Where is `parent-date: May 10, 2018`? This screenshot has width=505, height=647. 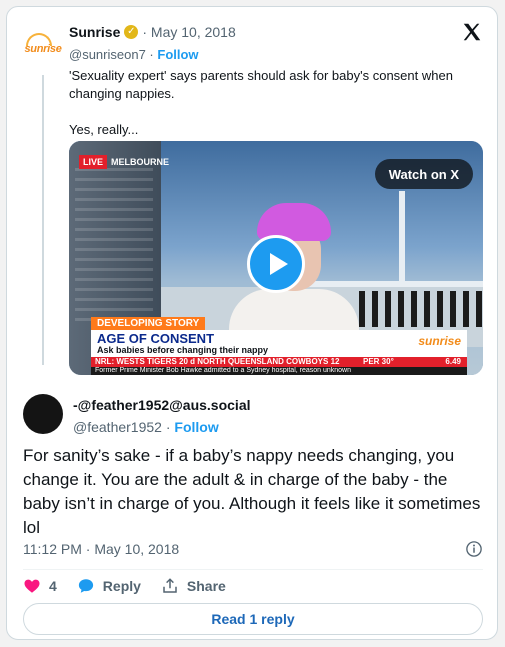
parent-date: May 10, 2018 is located at coordinates (193, 32).